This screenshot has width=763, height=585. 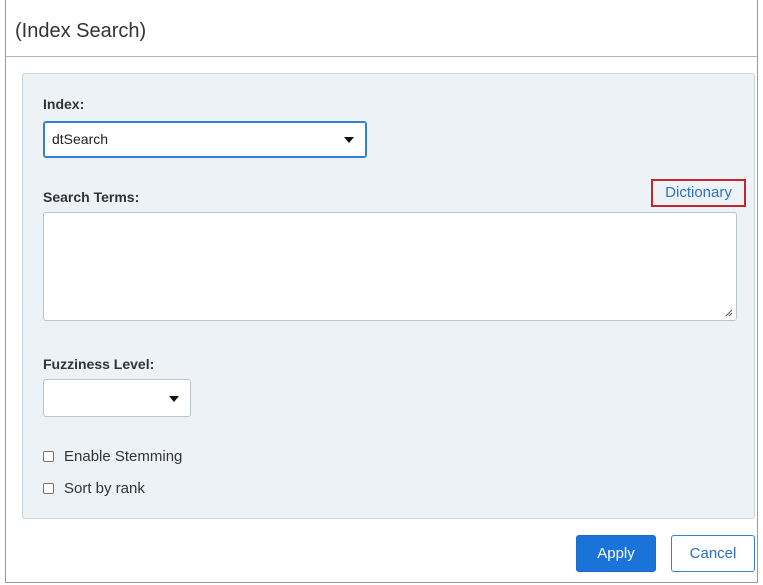 What do you see at coordinates (205, 139) in the screenshot?
I see `index-select: dtSearch` at bounding box center [205, 139].